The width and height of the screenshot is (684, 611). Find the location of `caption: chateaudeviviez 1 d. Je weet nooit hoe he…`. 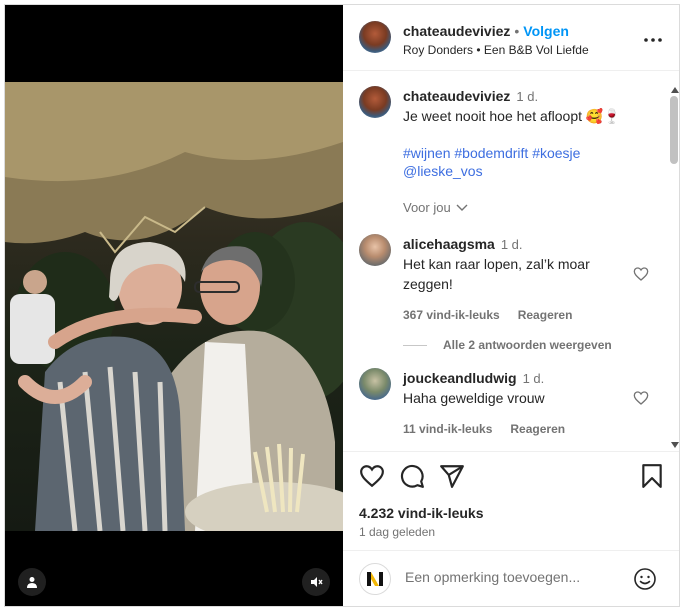

caption: chateaudeviviez 1 d. Je weet nooit hoe he… is located at coordinates (528, 151).